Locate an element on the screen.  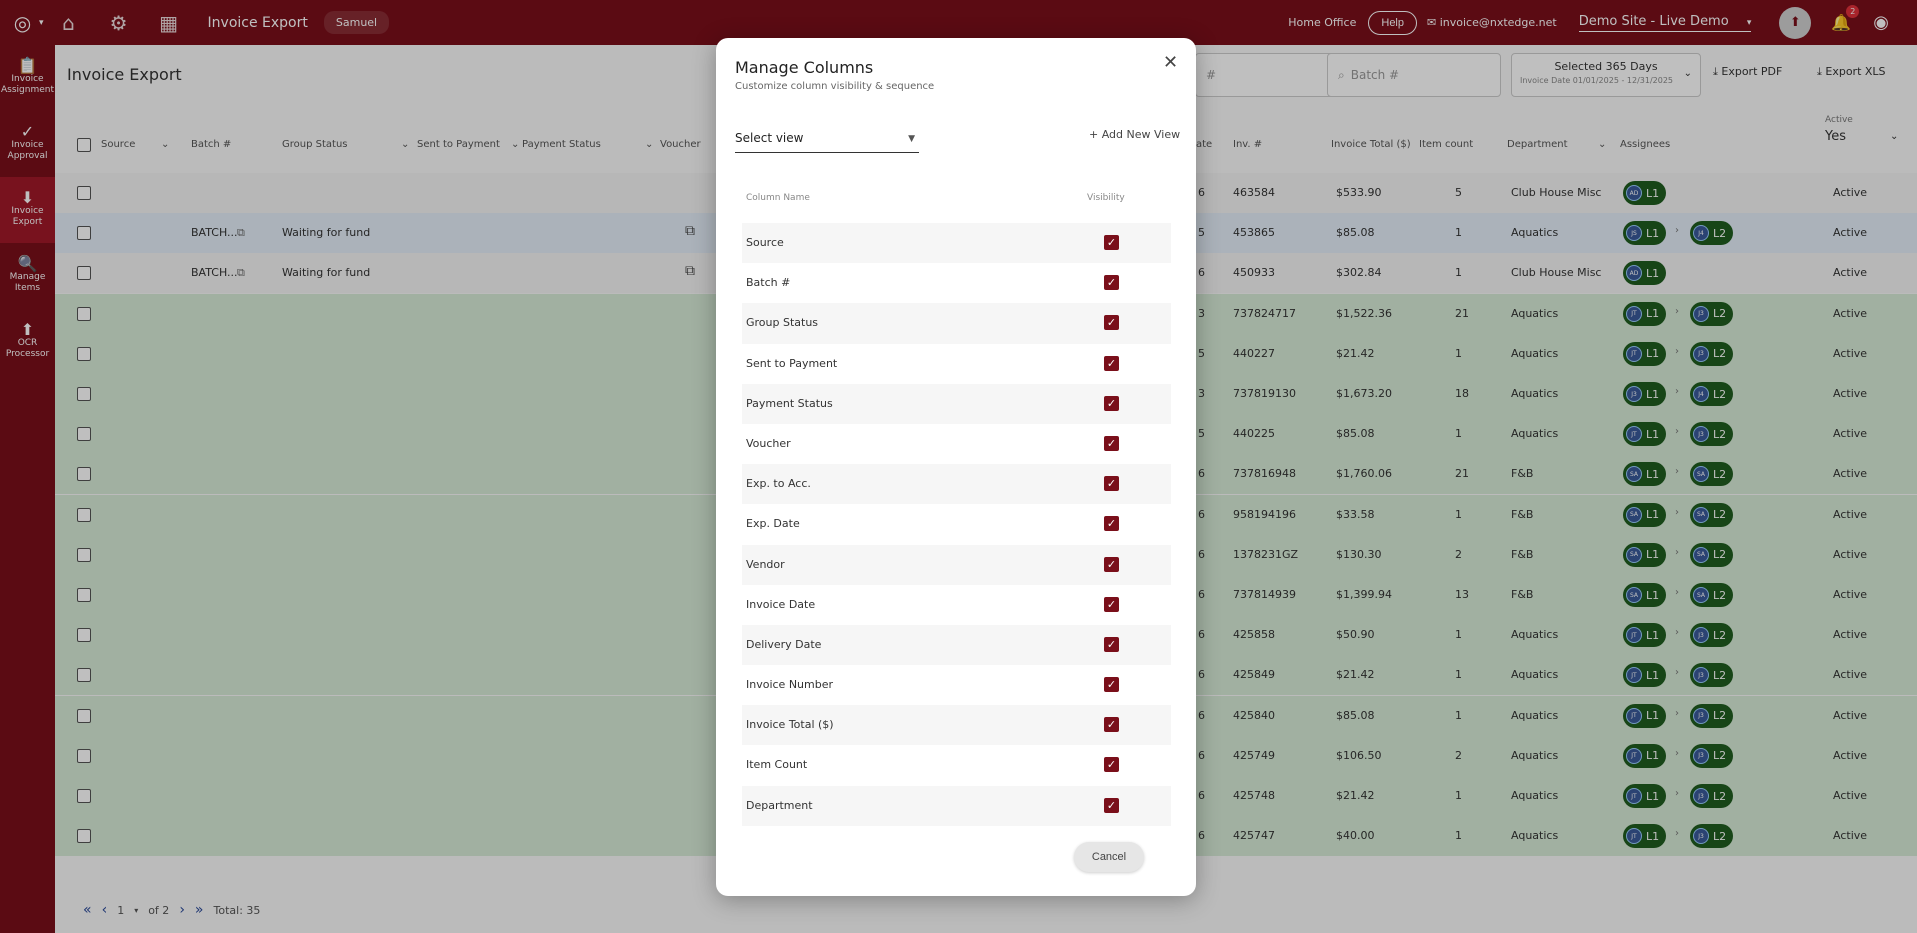
column-row: Batch # ✓ is located at coordinates (956, 283).